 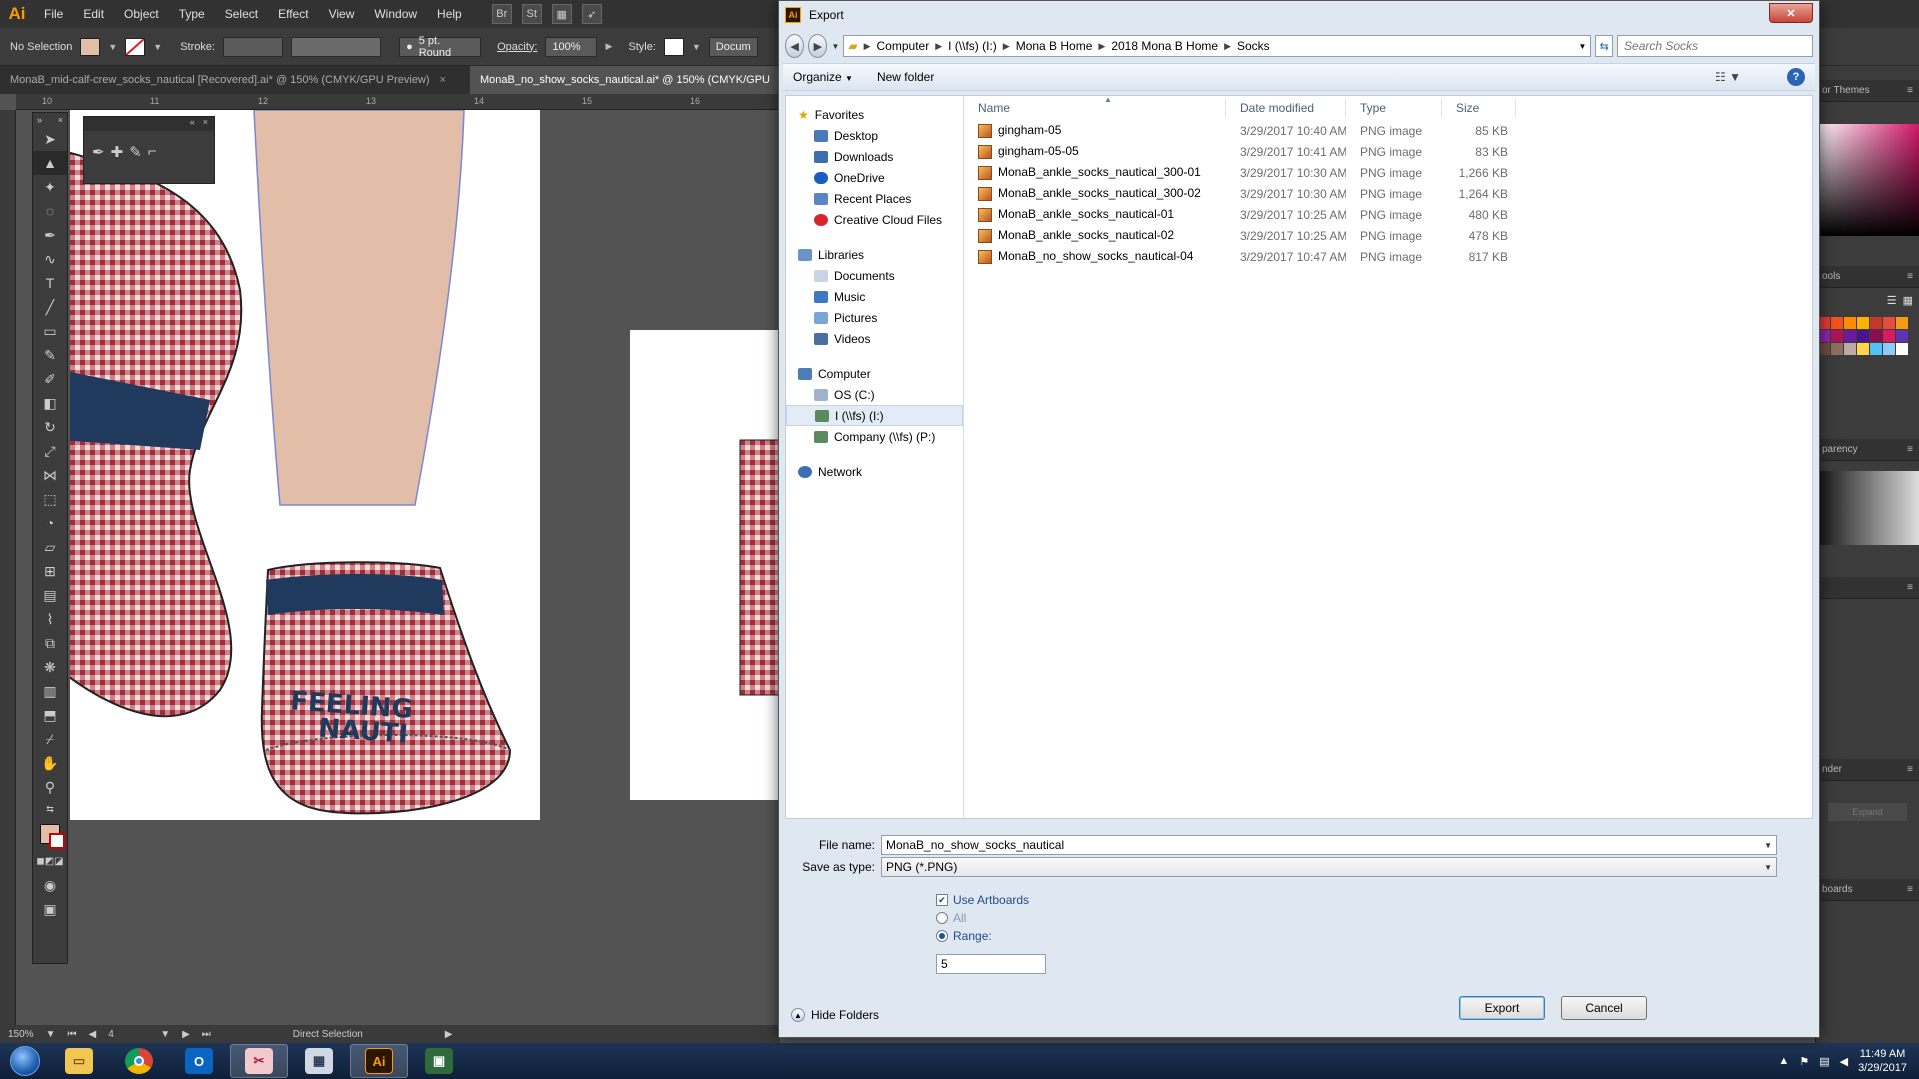 I want to click on menu-object: Object, so click(x=141, y=14).